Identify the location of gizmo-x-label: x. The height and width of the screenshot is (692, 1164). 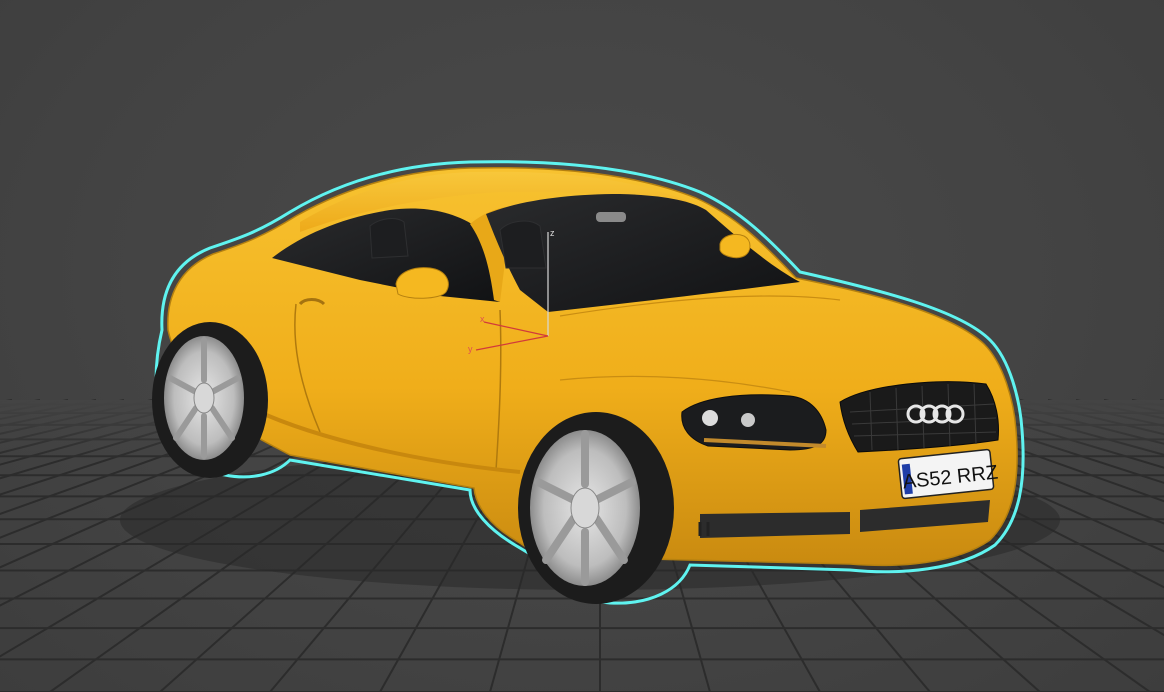
(482, 319).